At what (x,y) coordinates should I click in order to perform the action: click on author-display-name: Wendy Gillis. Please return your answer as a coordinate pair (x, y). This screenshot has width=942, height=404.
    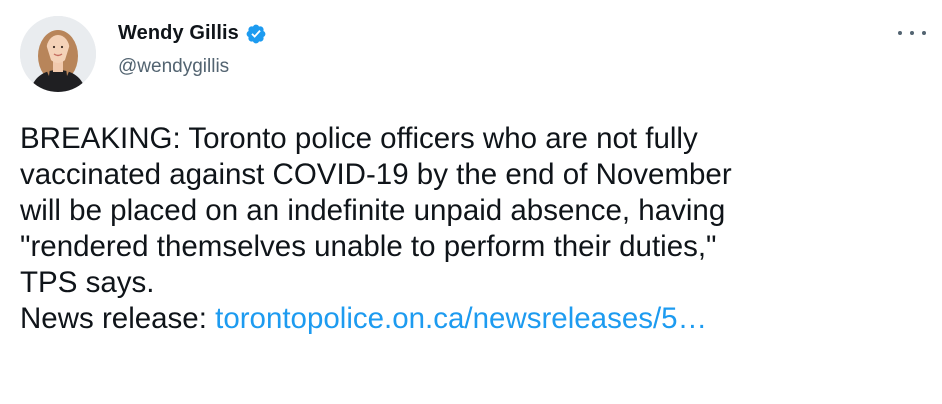
    Looking at the image, I should click on (178, 33).